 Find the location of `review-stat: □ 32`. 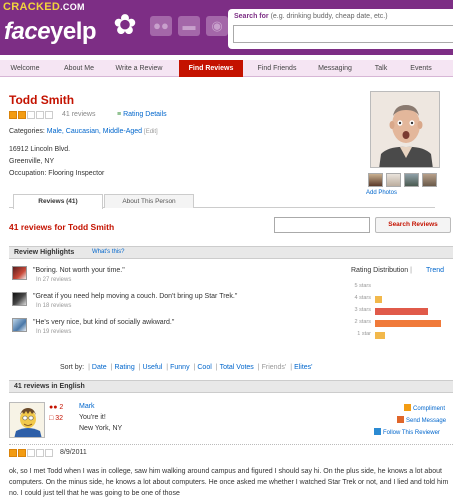

review-stat: □ 32 is located at coordinates (56, 418).